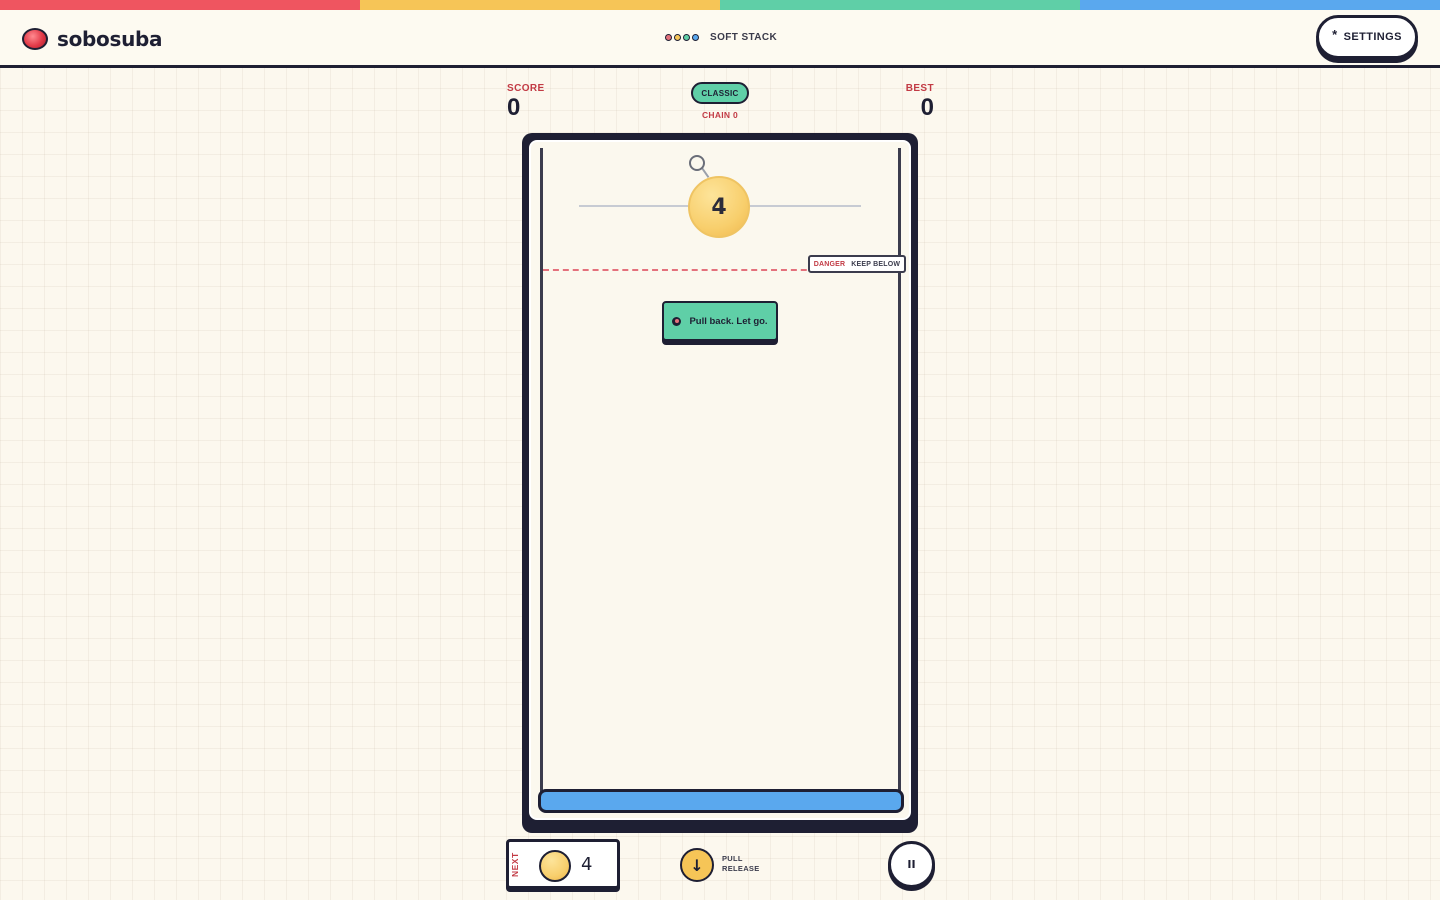 The height and width of the screenshot is (900, 1440). Describe the element at coordinates (668, 37) in the screenshot. I see `mode-dot-red` at that location.